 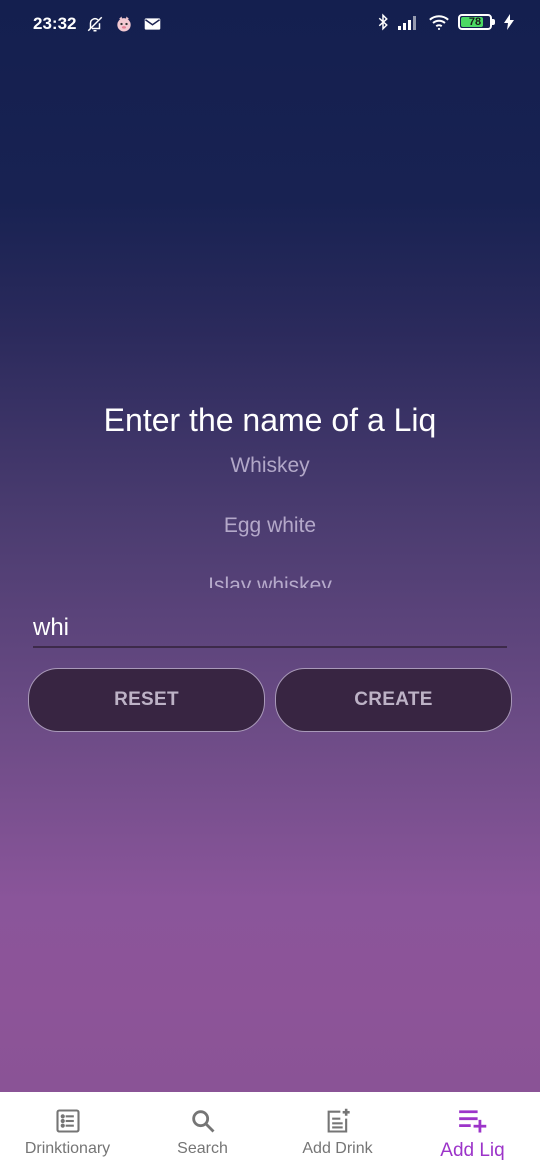 I want to click on playlist-add-icon, so click(x=473, y=1121).